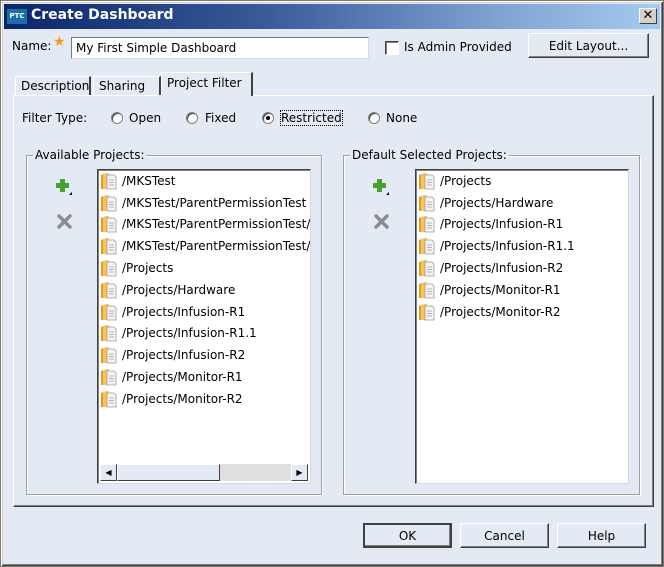  I want to click on is-admin-provided-label: Is Admin Provided, so click(458, 47).